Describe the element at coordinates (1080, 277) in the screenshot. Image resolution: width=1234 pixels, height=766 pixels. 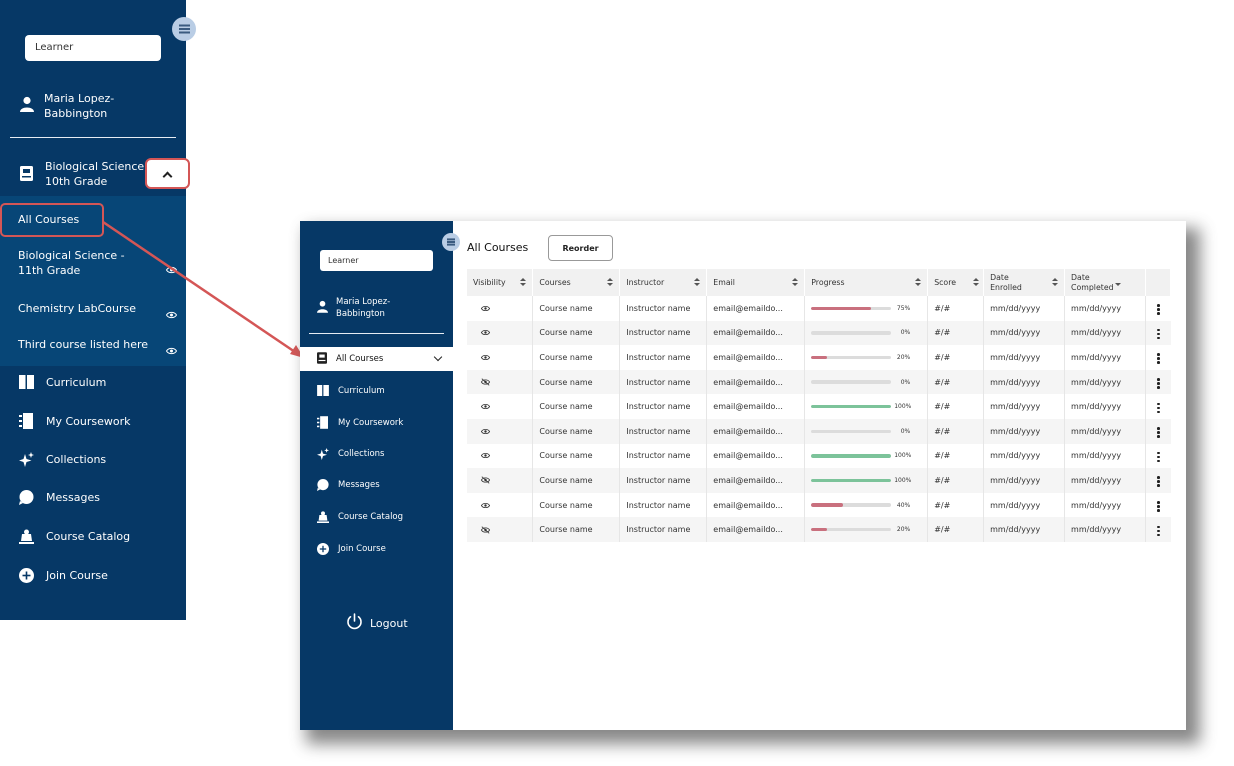
I see `column-label: Date` at that location.